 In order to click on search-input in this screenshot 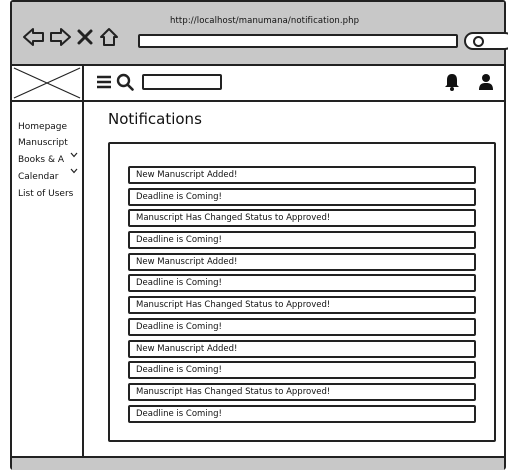, I will do `click(182, 82)`.